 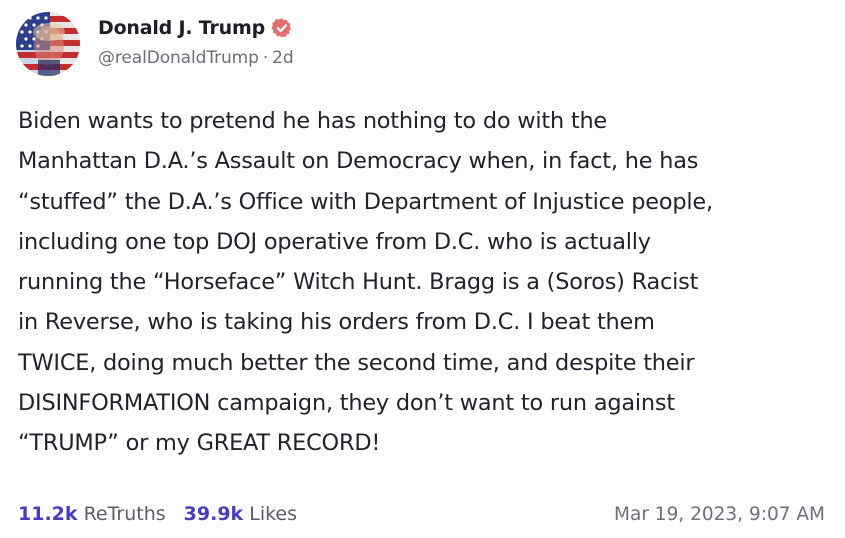 I want to click on post-timestamp: Mar 19, 2023, 9:07 AM, so click(x=719, y=514).